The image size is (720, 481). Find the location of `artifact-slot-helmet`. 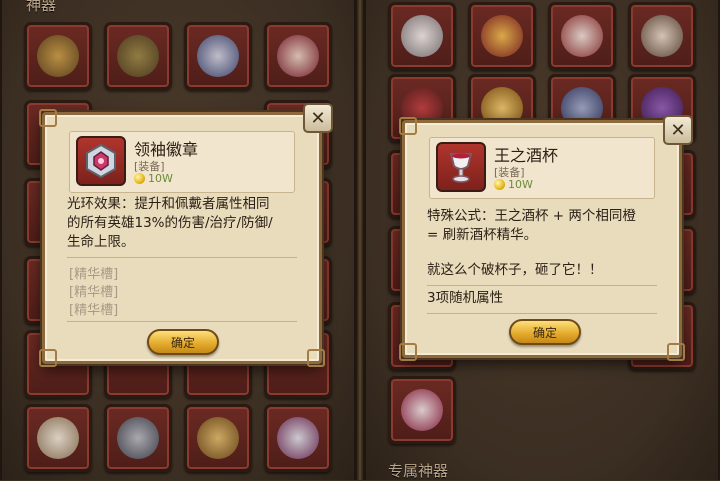

artifact-slot-helmet is located at coordinates (502, 36).